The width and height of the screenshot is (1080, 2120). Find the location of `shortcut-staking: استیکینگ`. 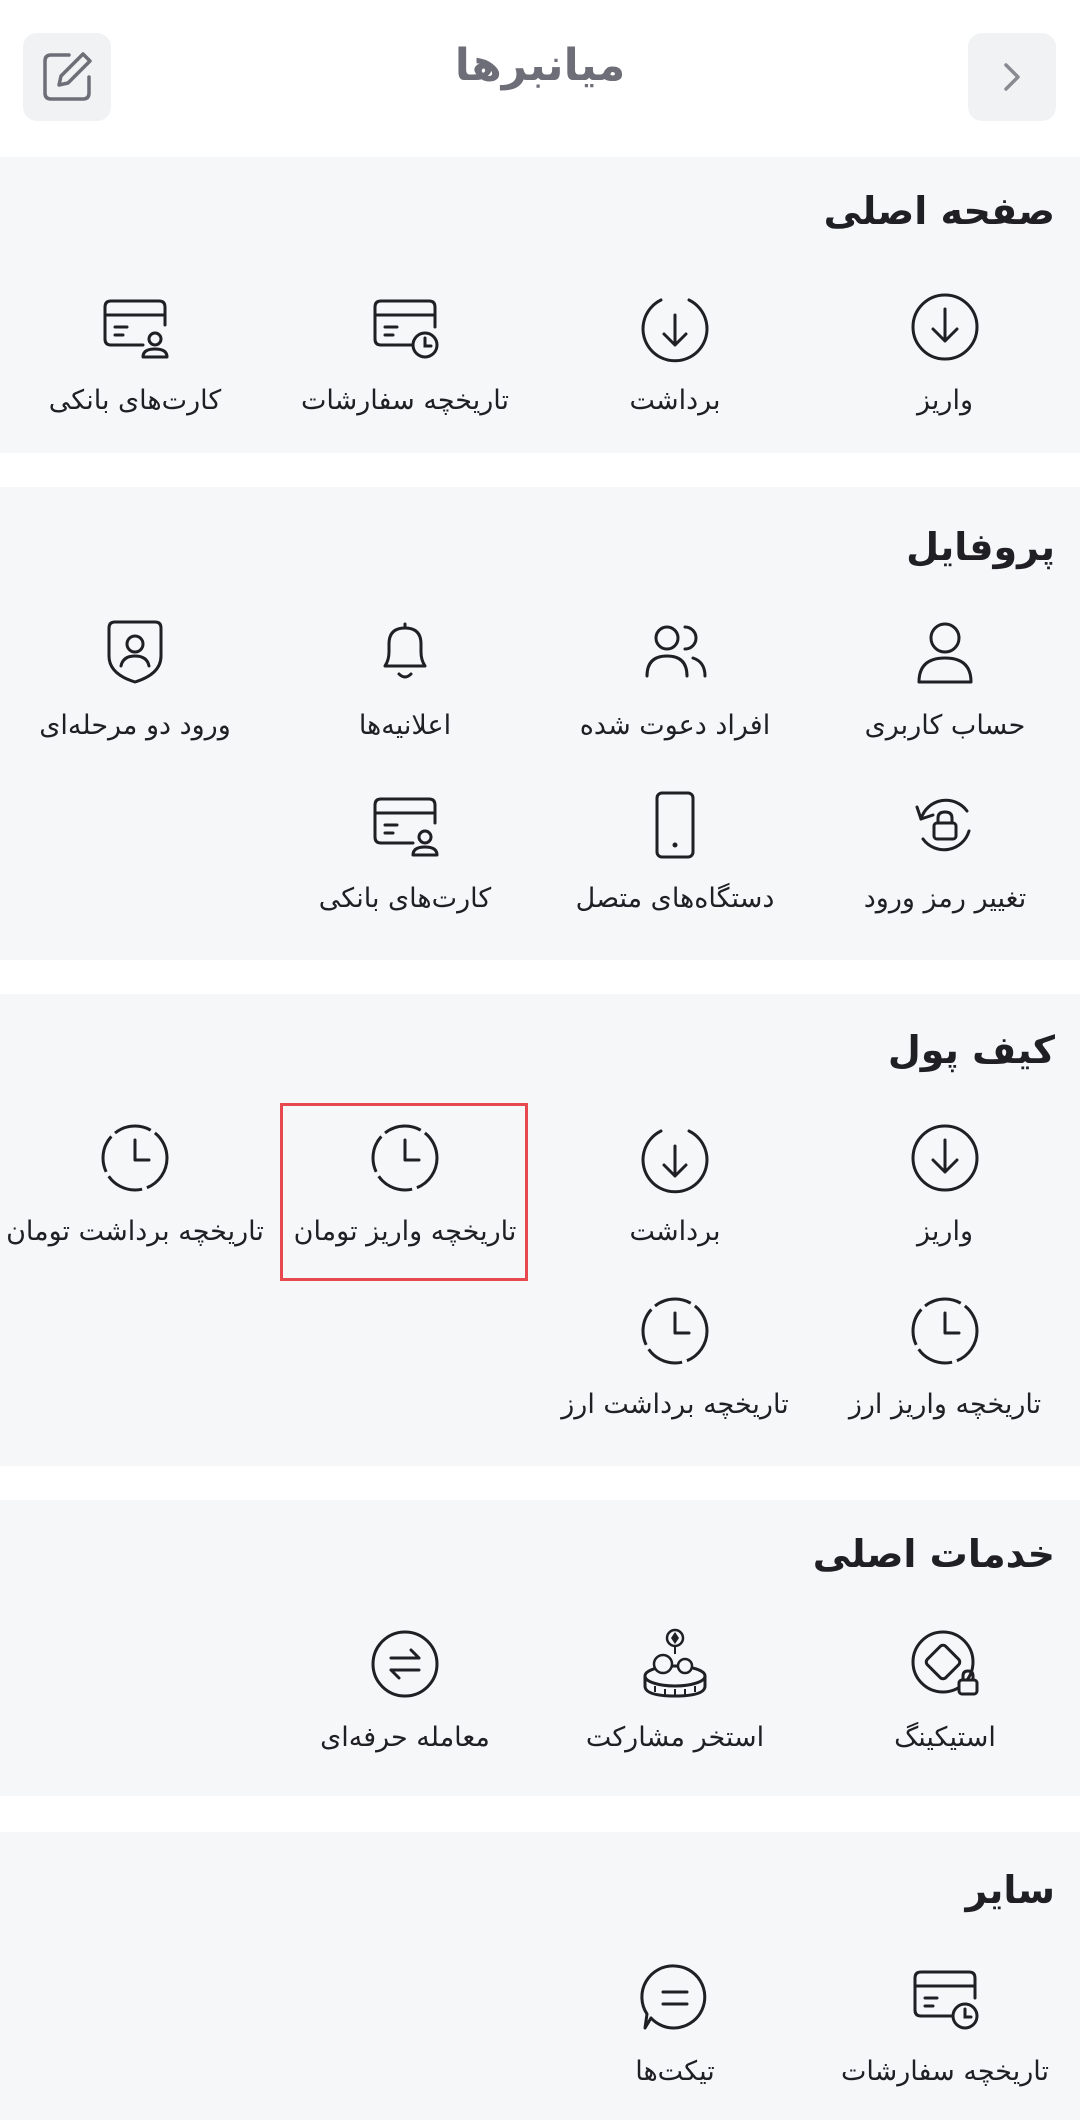

shortcut-staking: استیکینگ is located at coordinates (945, 1699).